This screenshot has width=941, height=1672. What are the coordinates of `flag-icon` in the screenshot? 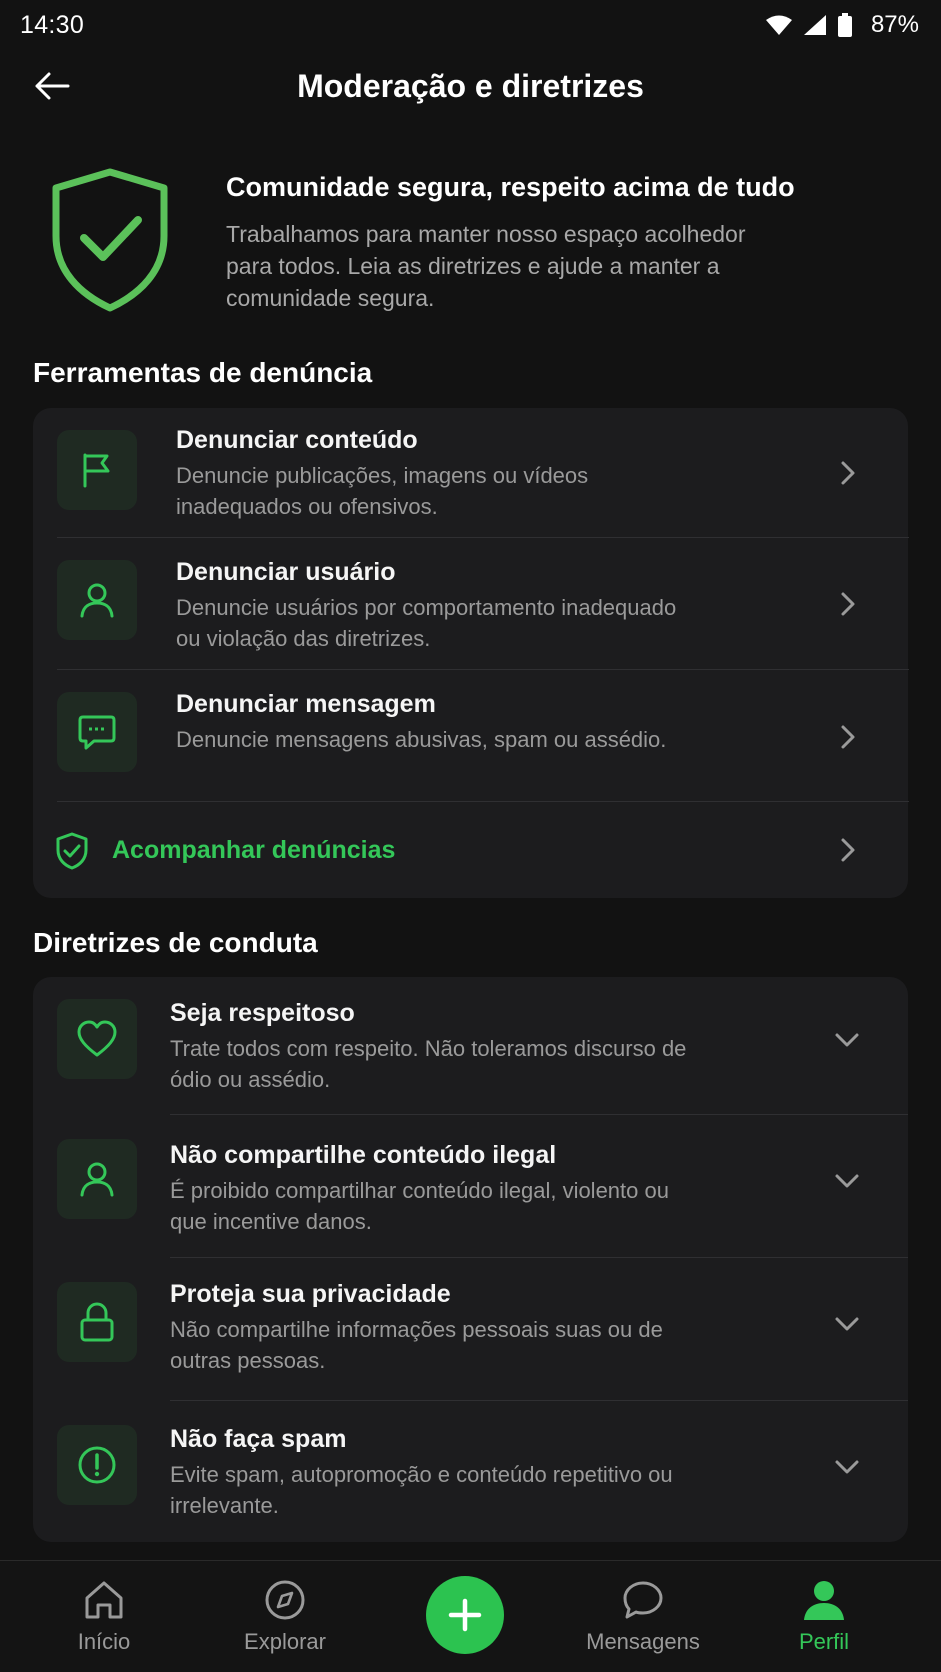 It's located at (96, 470).